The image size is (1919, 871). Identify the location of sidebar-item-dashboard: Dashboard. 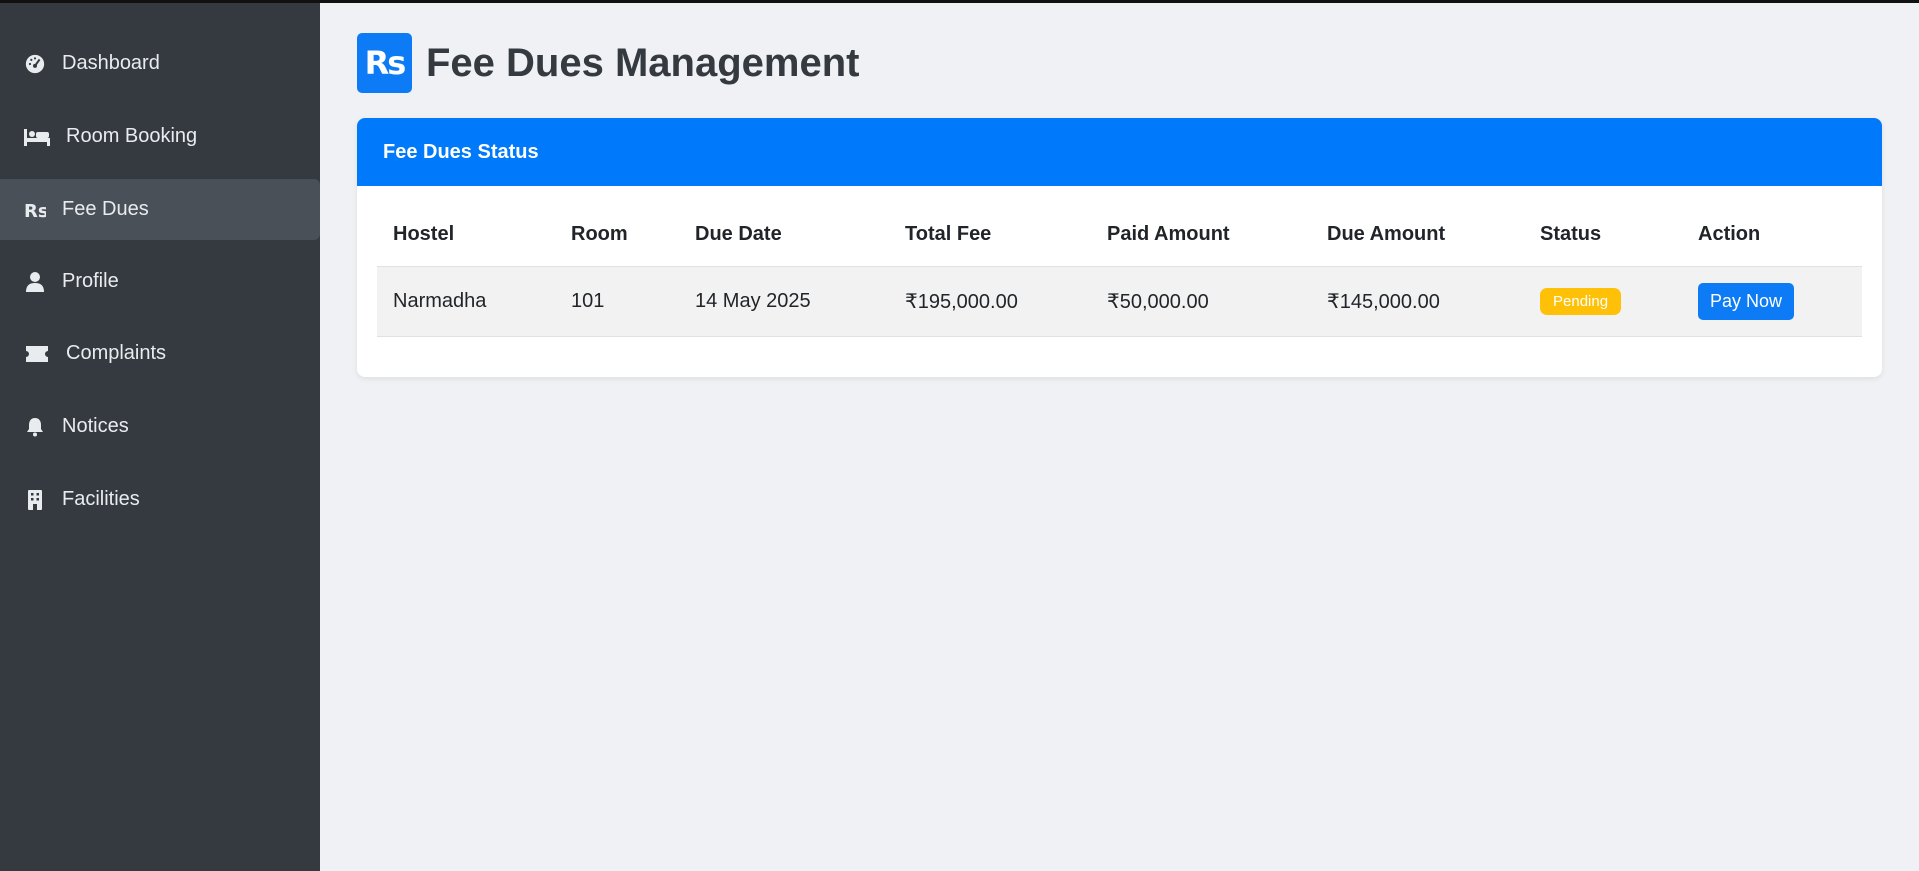
(160, 63).